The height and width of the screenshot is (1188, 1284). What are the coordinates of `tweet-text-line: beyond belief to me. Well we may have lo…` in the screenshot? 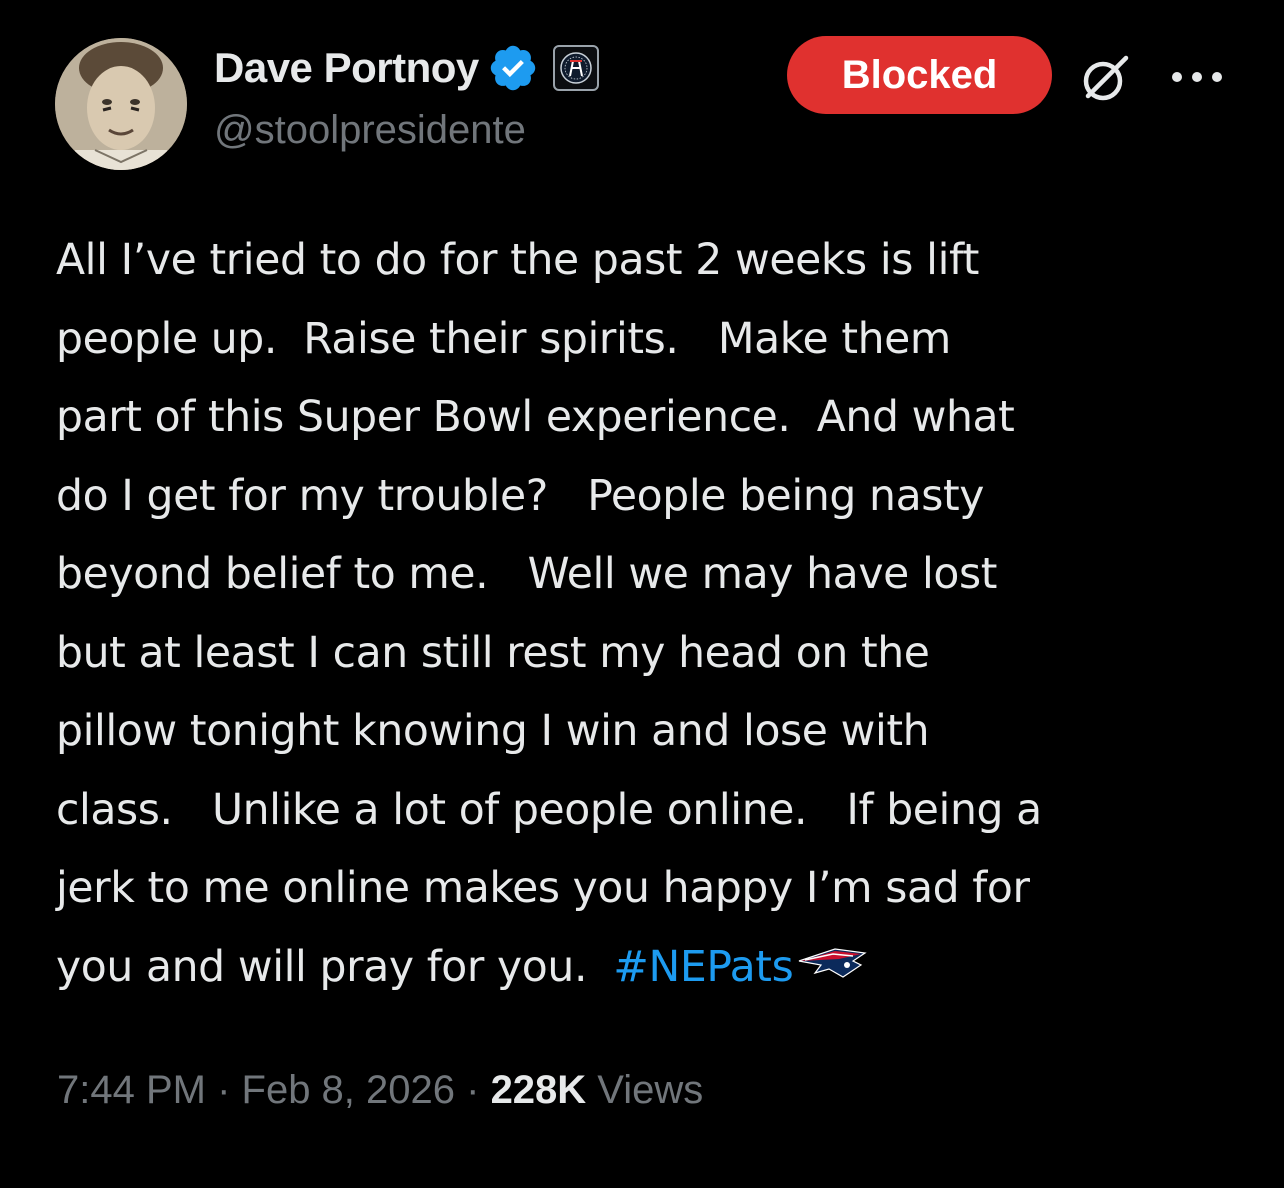 It's located at (526, 574).